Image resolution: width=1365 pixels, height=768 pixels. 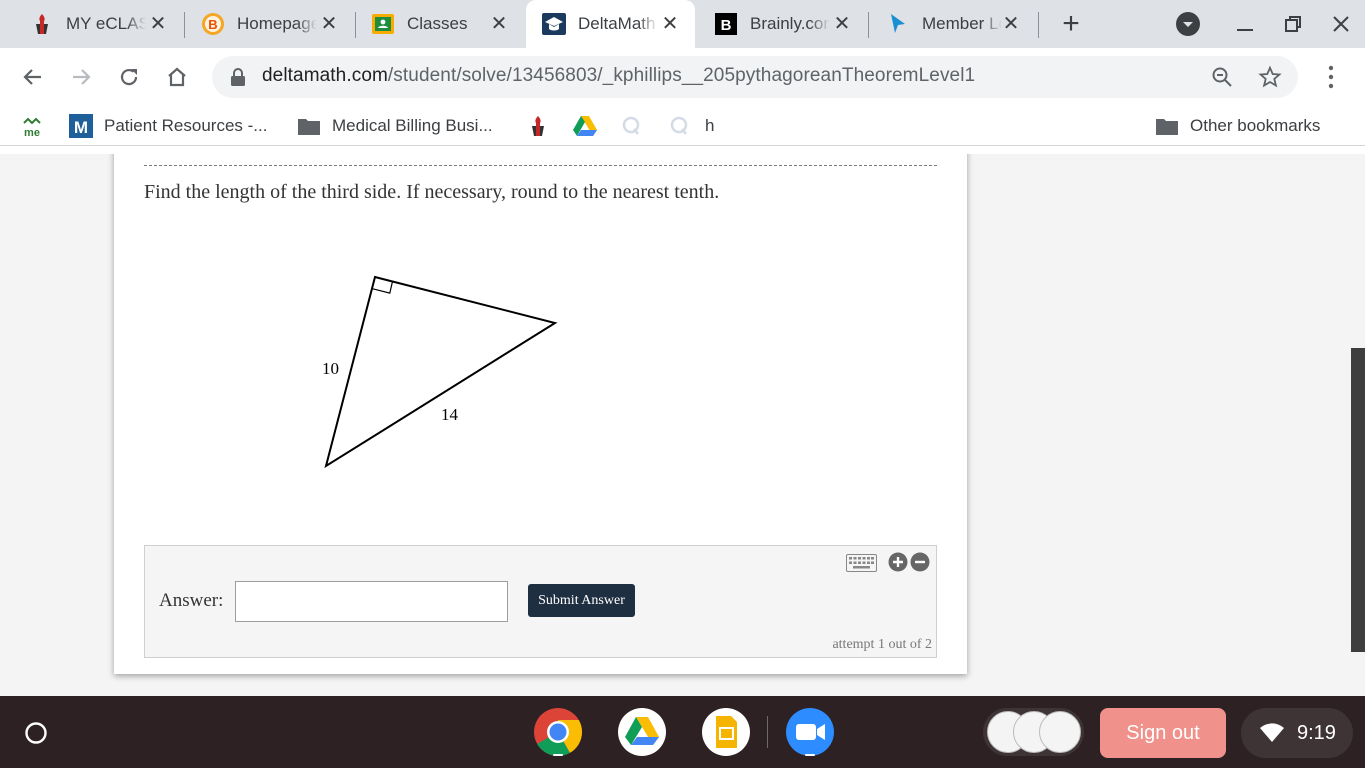 What do you see at coordinates (32, 132) in the screenshot?
I see `svg-text: me` at bounding box center [32, 132].